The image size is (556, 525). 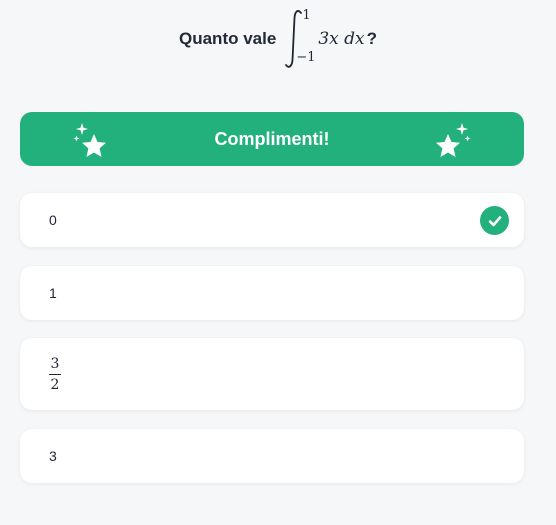 I want to click on integral-expression: 1 −1 3x dx, so click(x=323, y=39).